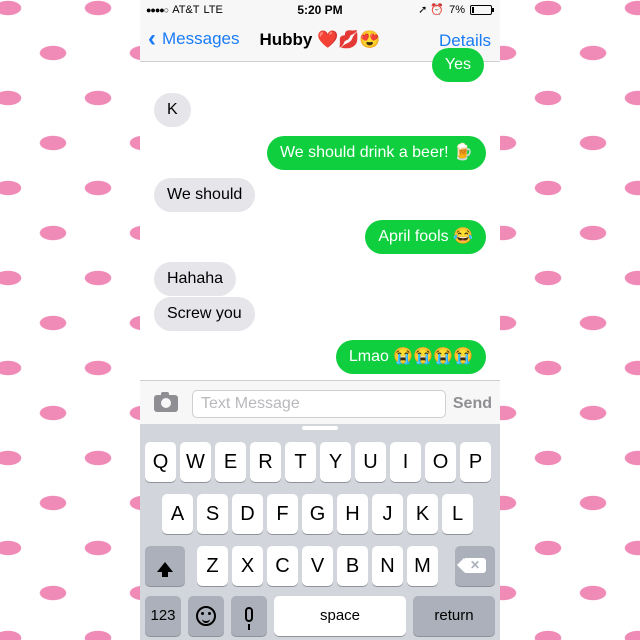  I want to click on send-button: Send, so click(472, 404).